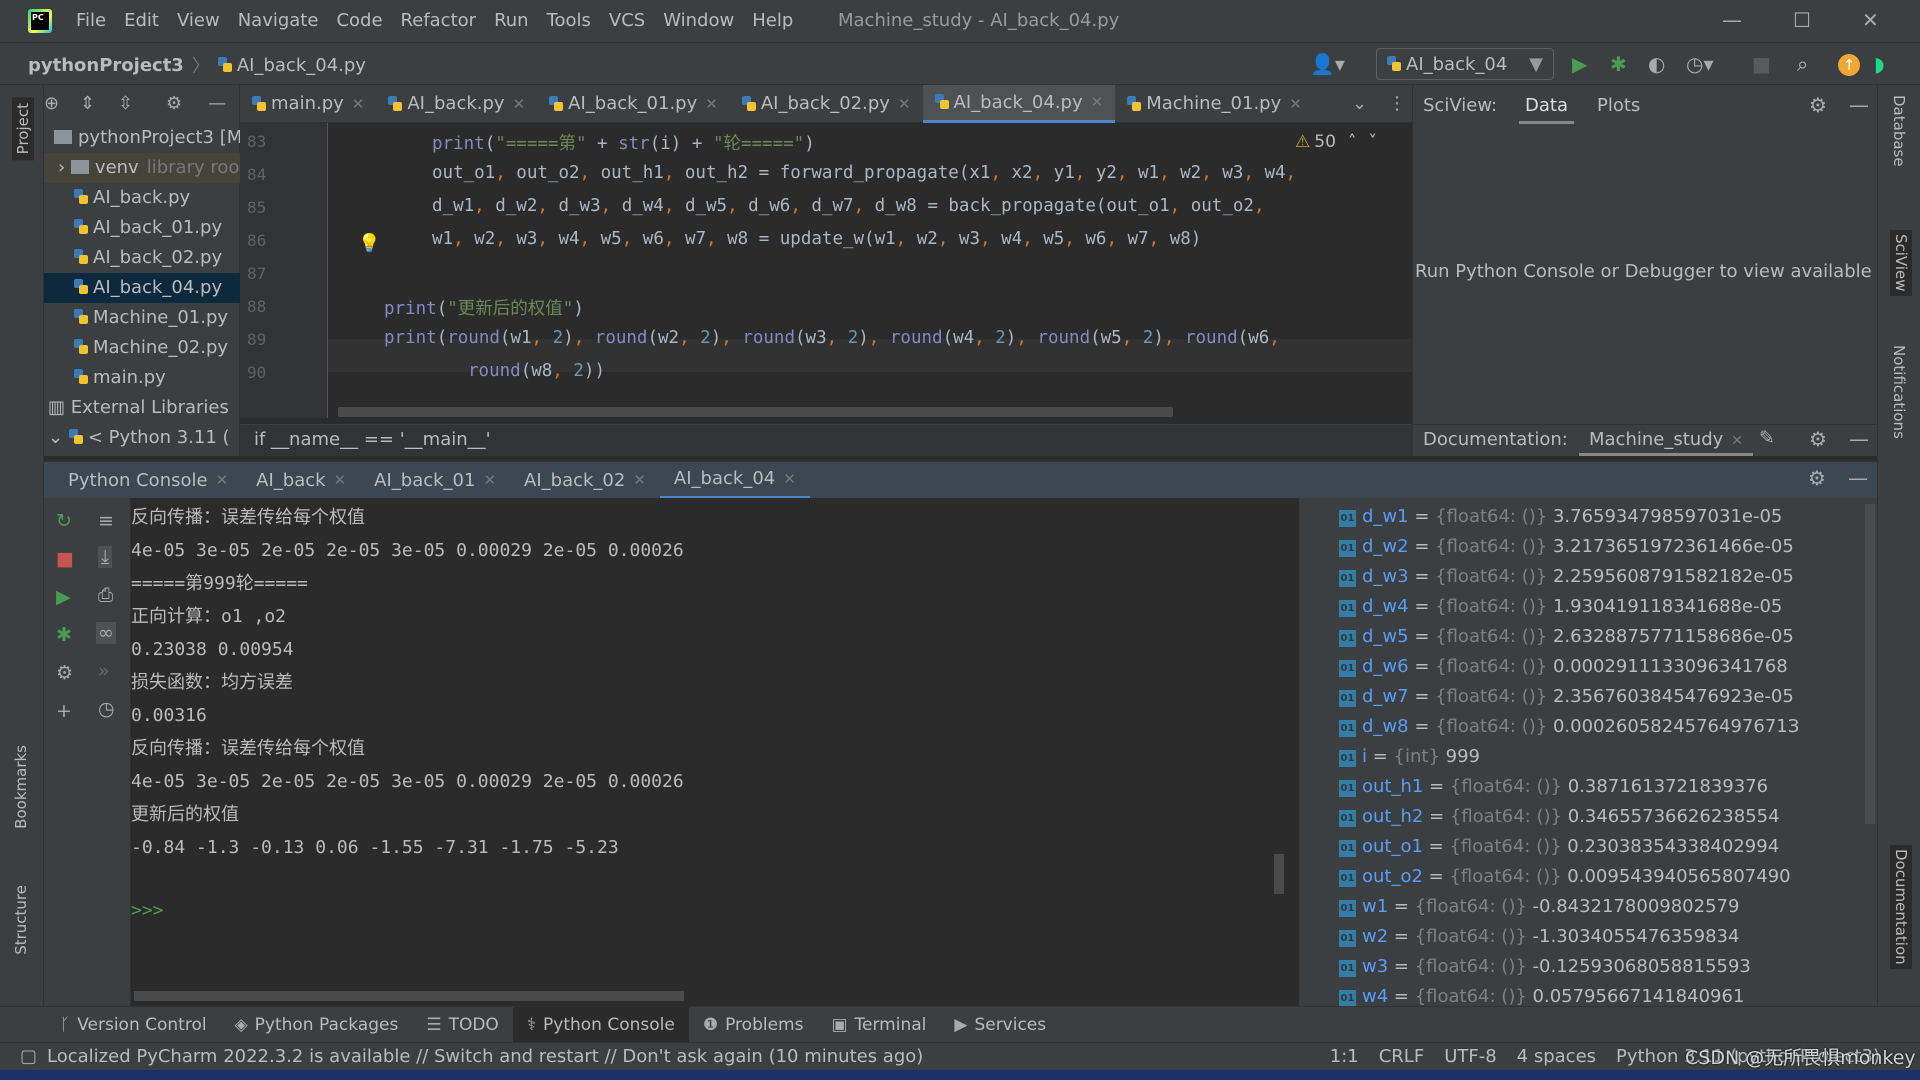 The image size is (1920, 1080). I want to click on console-tab: Python Console ✕, so click(148, 480).